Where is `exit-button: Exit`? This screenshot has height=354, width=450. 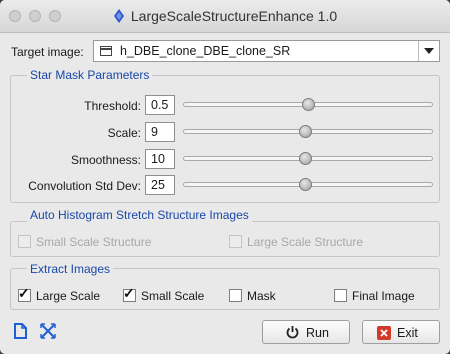
exit-button: Exit is located at coordinates (401, 332).